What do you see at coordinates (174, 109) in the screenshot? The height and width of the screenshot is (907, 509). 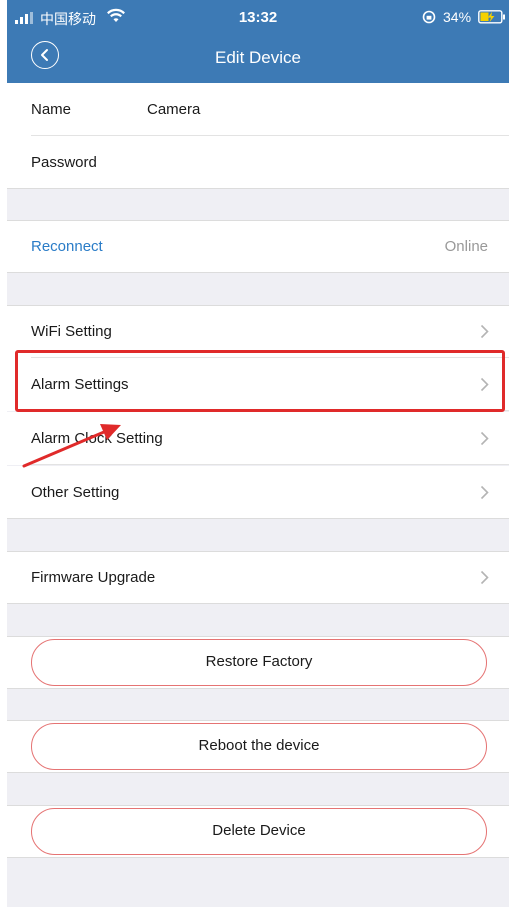 I see `name-value: Camera` at bounding box center [174, 109].